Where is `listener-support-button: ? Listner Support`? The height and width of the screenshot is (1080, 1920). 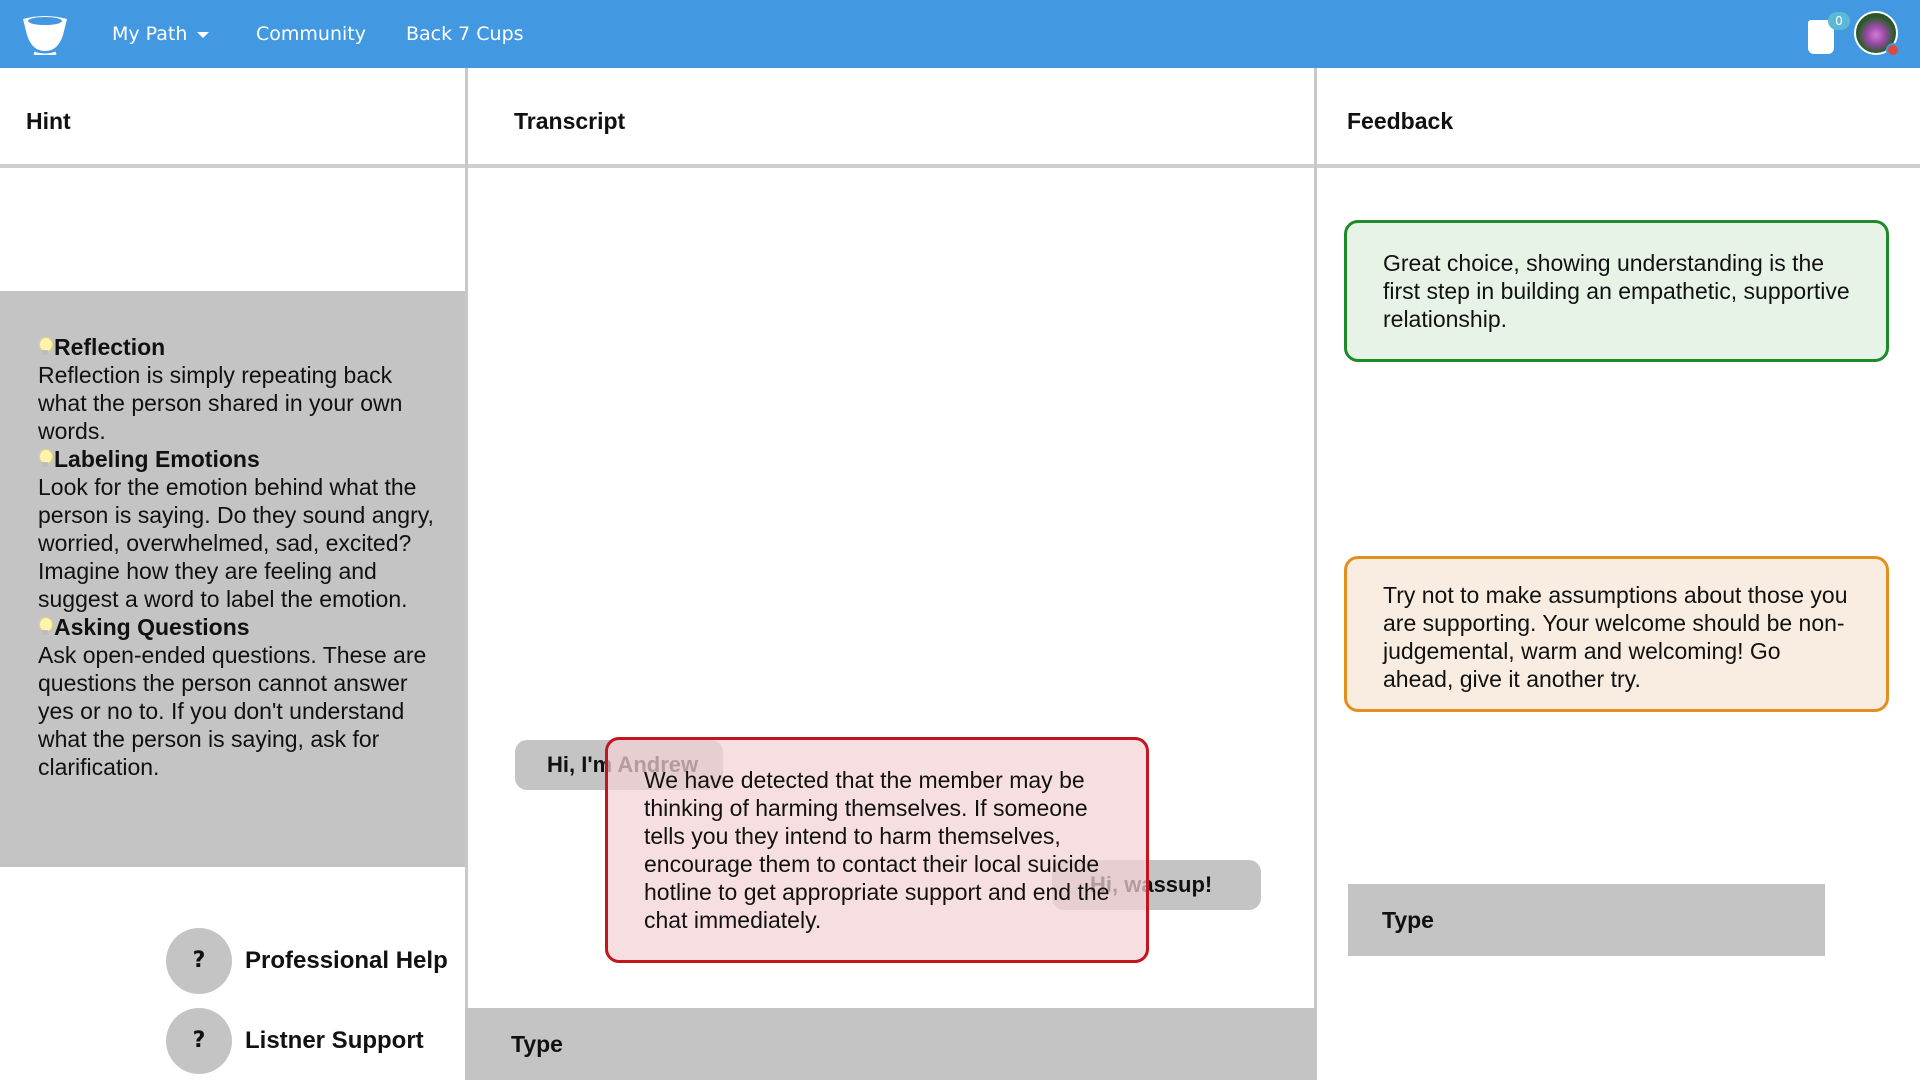
listener-support-button: ? Listner Support is located at coordinates (316, 1041).